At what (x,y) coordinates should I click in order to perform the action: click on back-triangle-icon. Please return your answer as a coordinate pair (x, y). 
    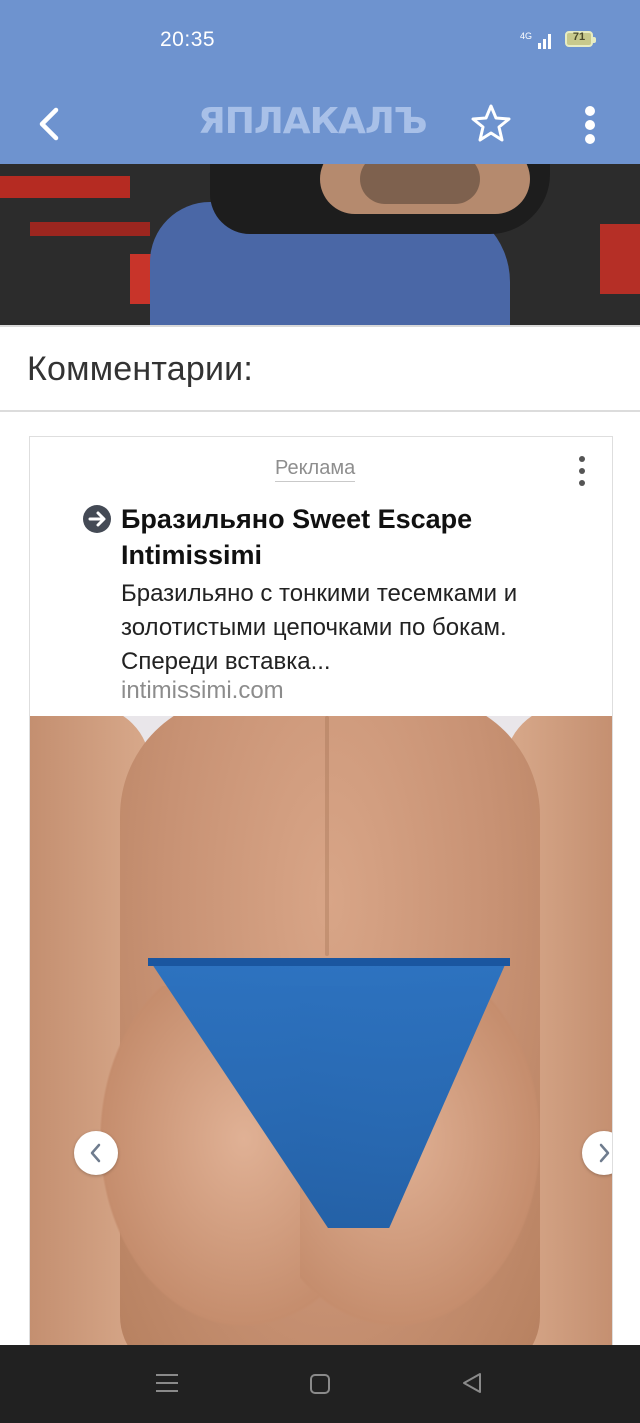
    Looking at the image, I should click on (472, 1383).